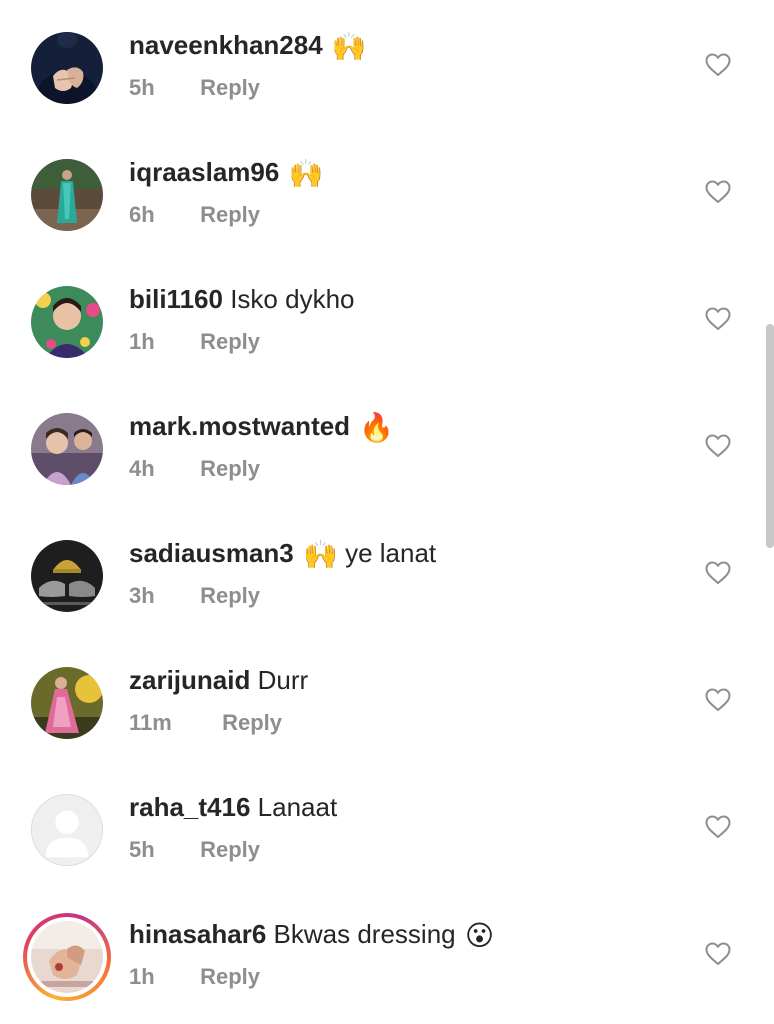 Image resolution: width=774 pixels, height=1024 pixels. What do you see at coordinates (387, 698) in the screenshot?
I see `comment-item: zarijunaid Durr 11m Reply` at bounding box center [387, 698].